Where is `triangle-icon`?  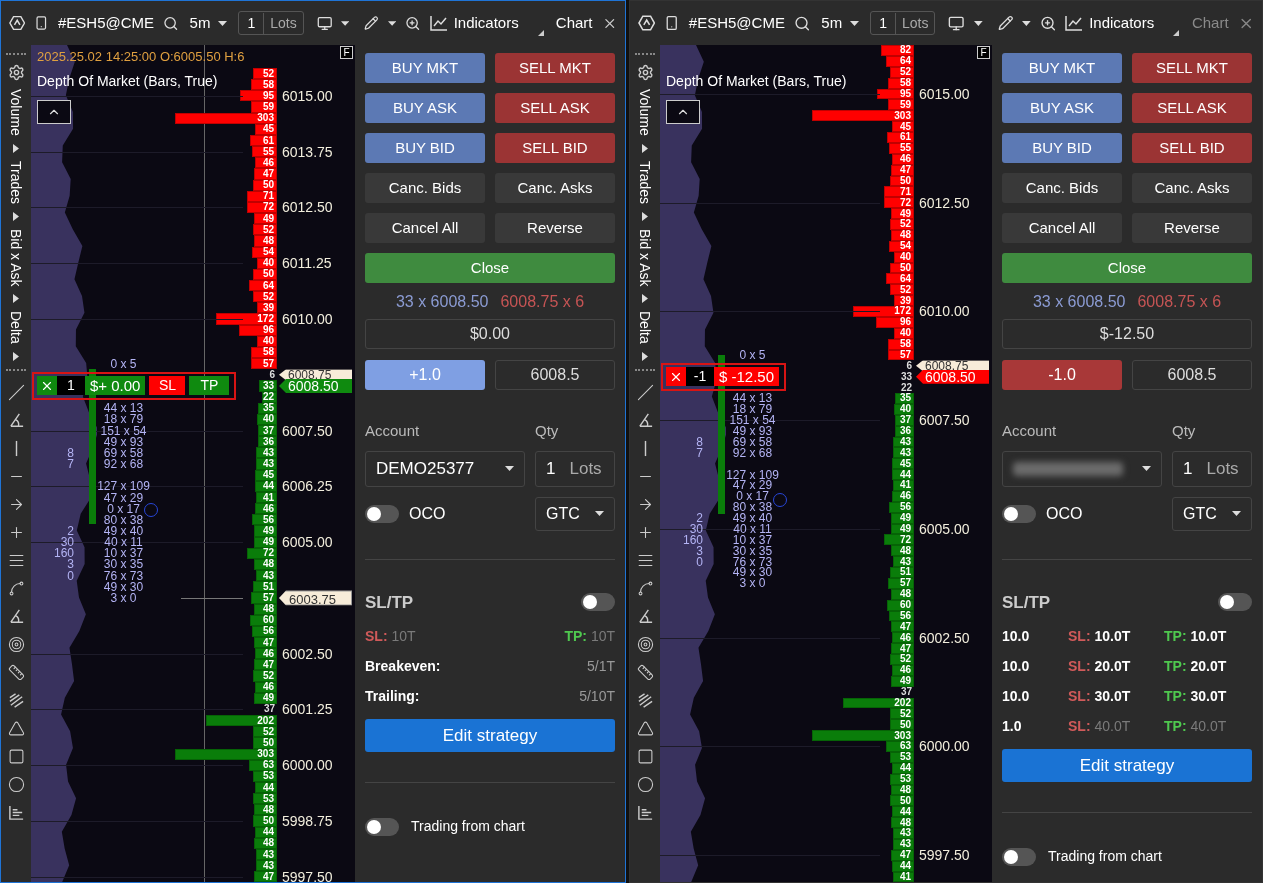
triangle-icon is located at coordinates (16, 729).